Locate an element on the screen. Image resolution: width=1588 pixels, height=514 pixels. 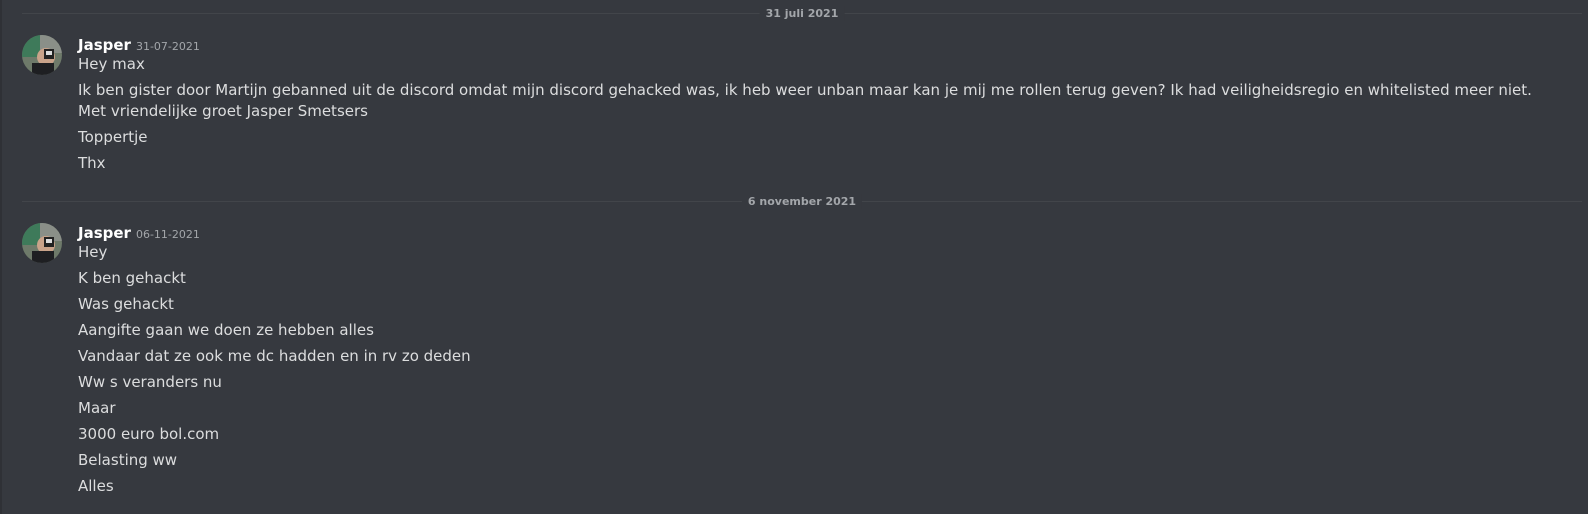
message-text: 3000 euro bol.com is located at coordinates (149, 434).